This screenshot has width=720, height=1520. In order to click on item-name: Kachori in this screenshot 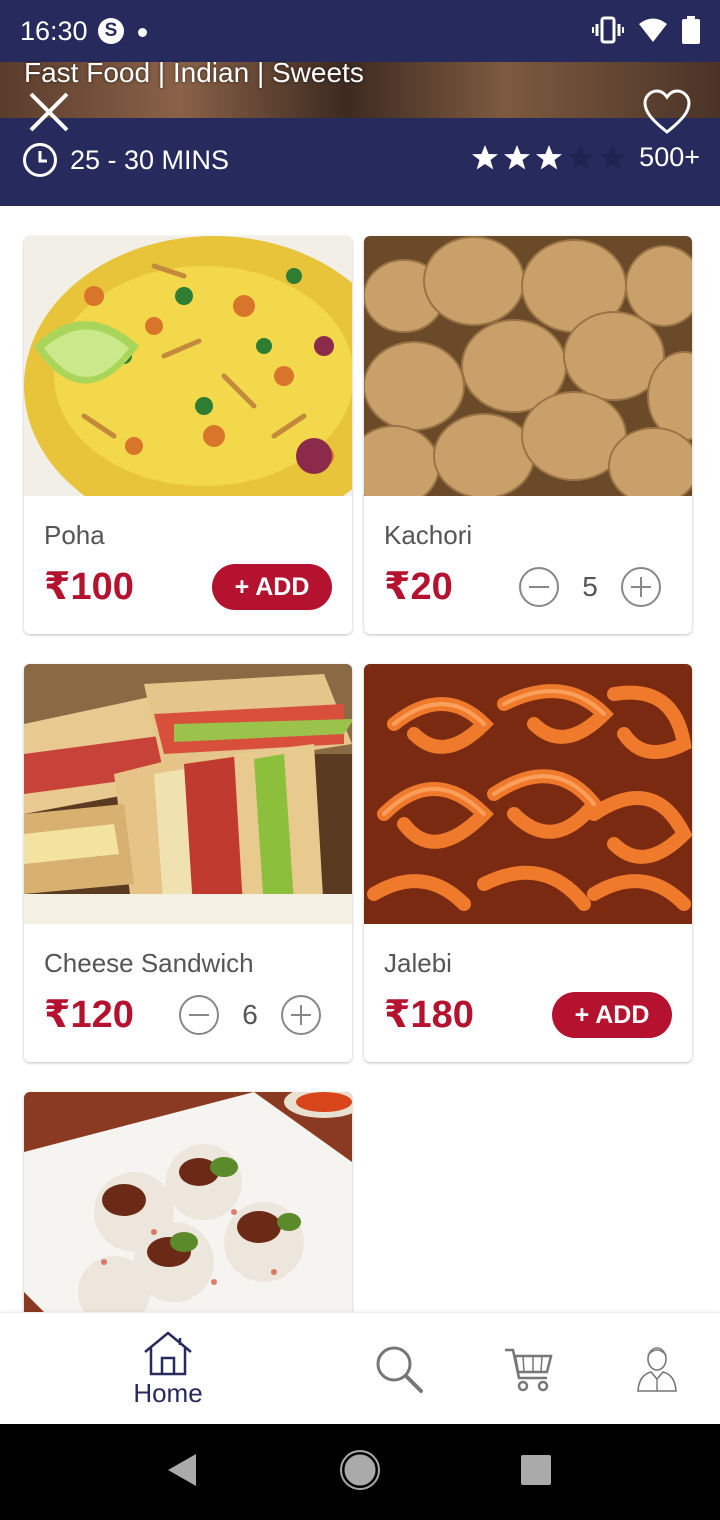, I will do `click(428, 535)`.